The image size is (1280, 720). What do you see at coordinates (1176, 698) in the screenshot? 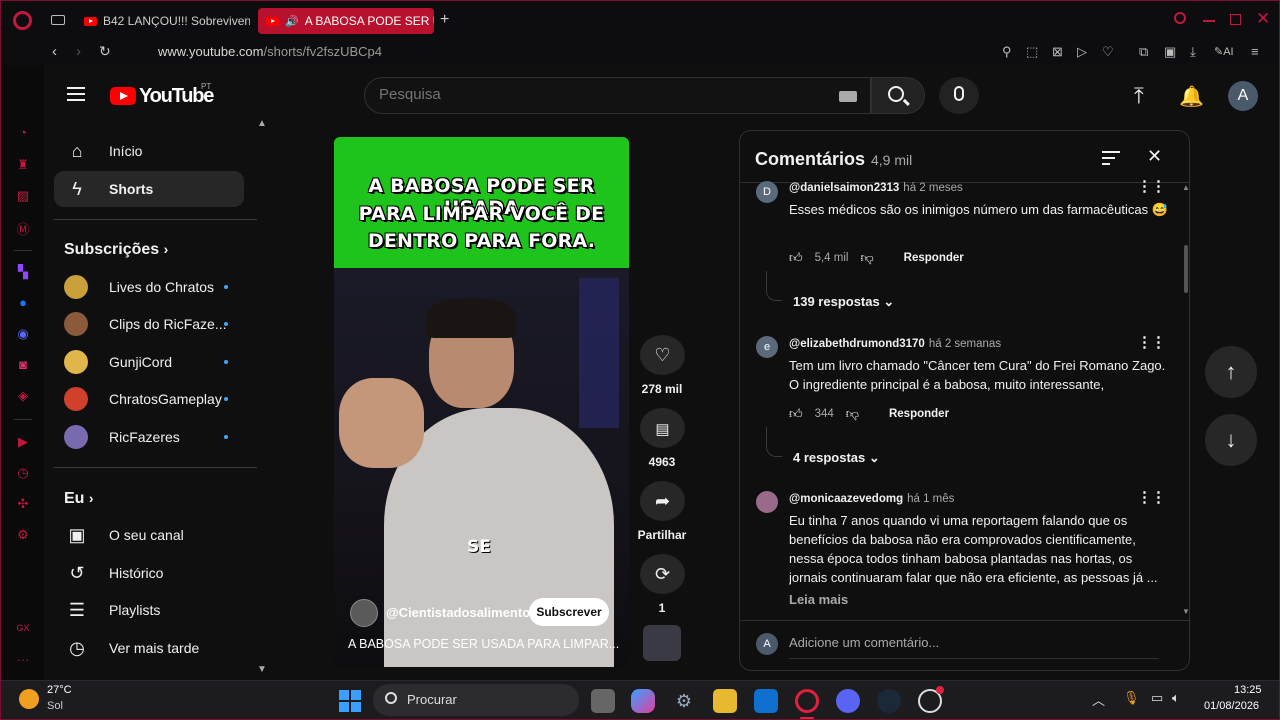
I see `tray-volume-icon: 🔈︎` at bounding box center [1176, 698].